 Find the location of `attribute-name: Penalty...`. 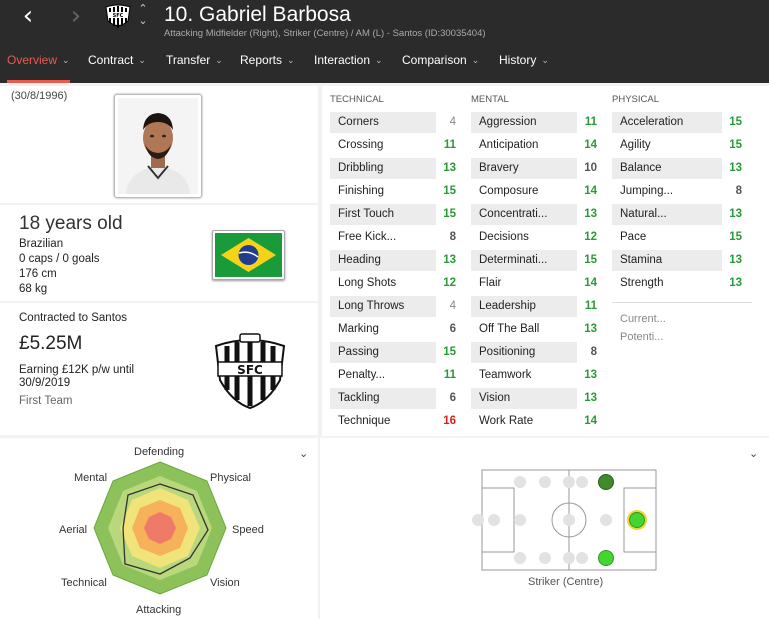

attribute-name: Penalty... is located at coordinates (362, 375).